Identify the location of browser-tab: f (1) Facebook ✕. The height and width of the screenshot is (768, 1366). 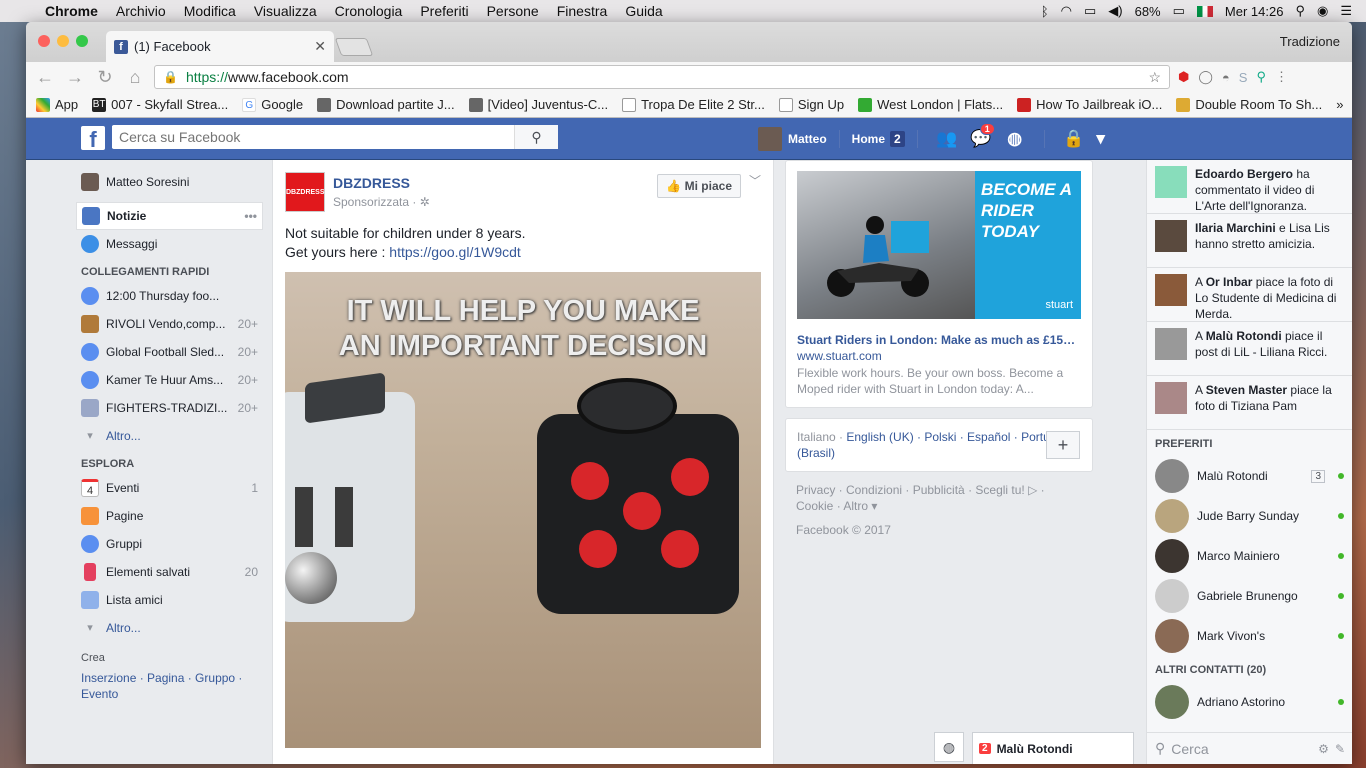
(220, 46).